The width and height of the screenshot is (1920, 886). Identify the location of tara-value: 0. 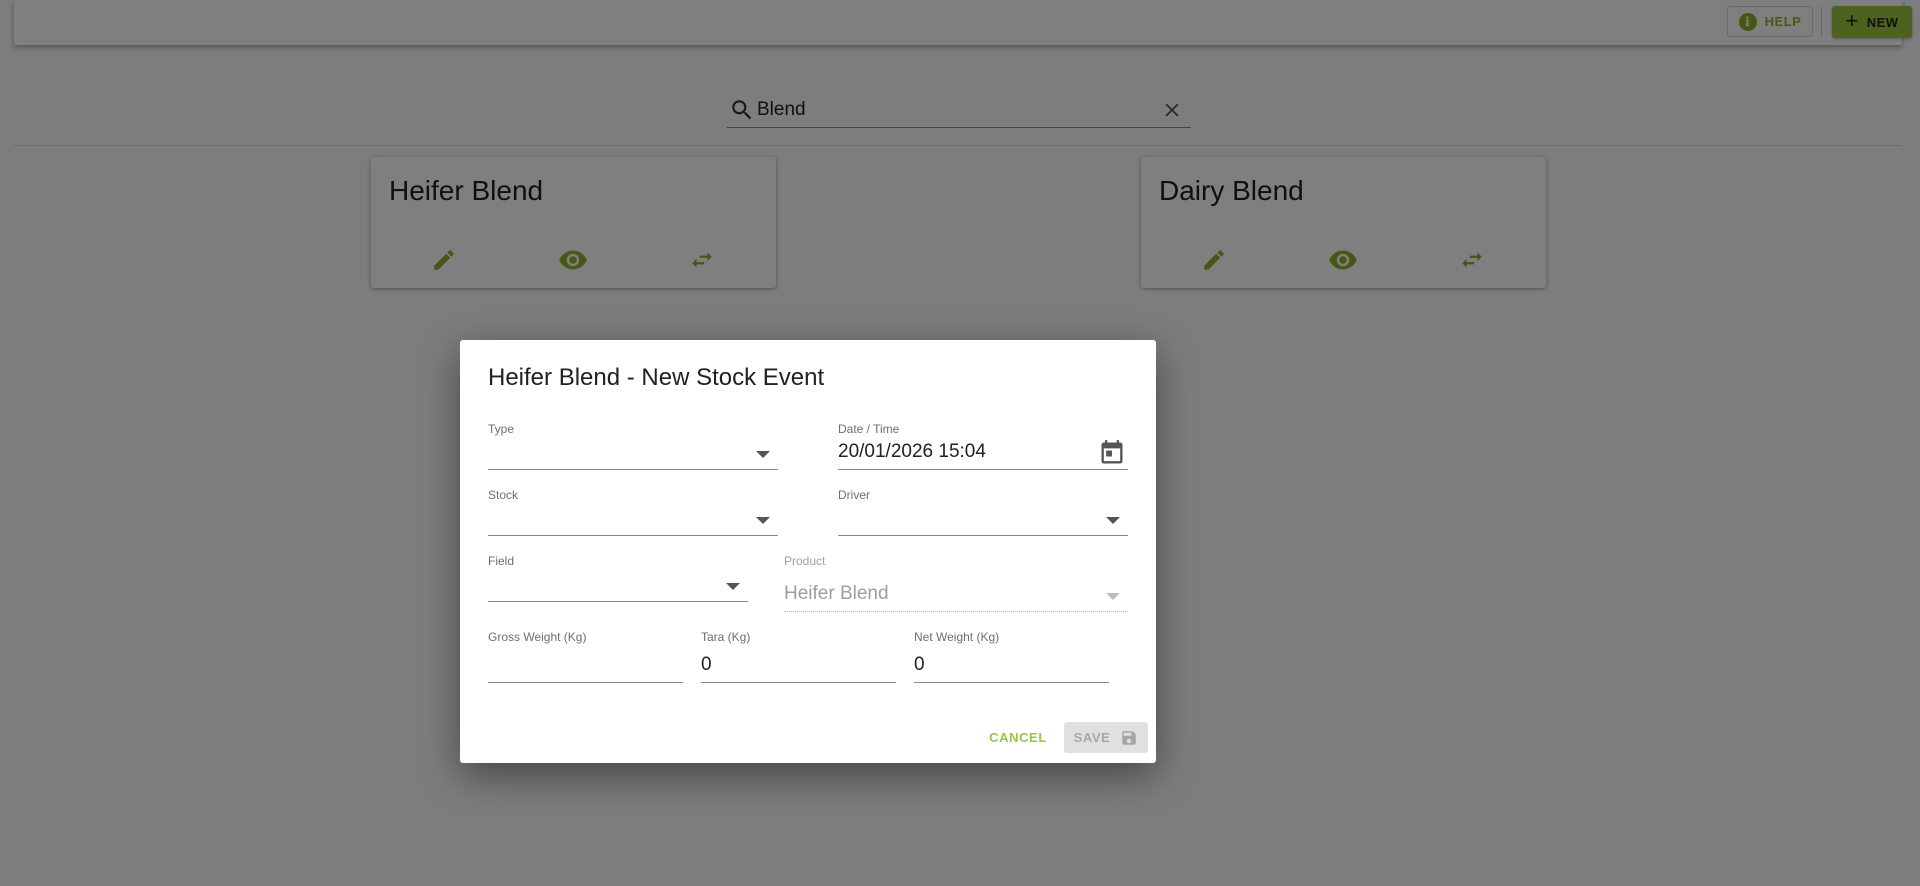
(706, 664).